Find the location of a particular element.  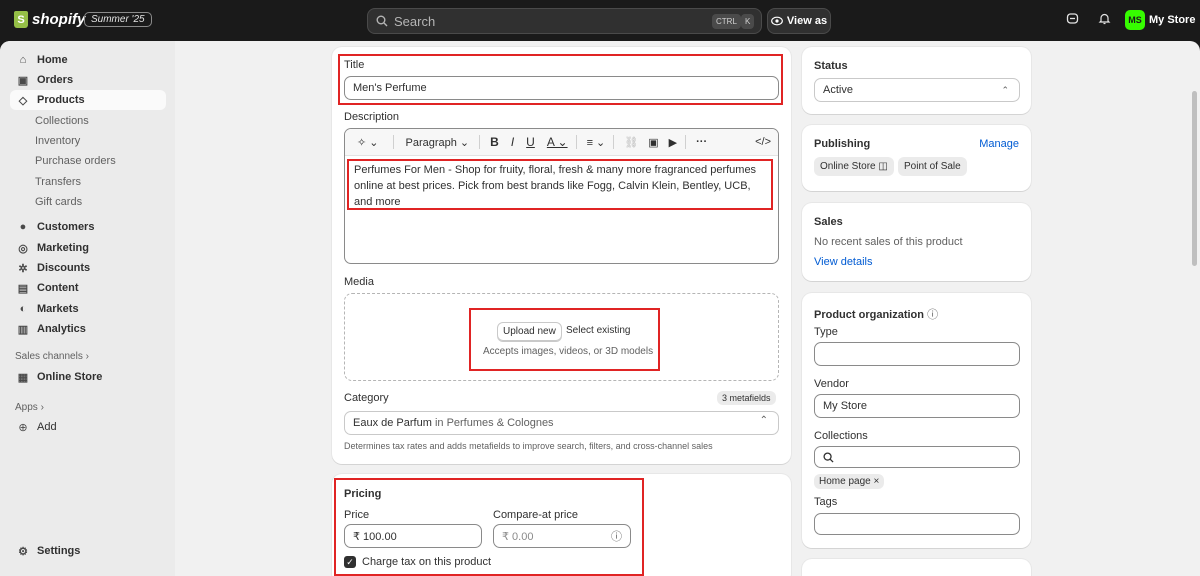

status-select: Active ⌃ is located at coordinates (917, 90).